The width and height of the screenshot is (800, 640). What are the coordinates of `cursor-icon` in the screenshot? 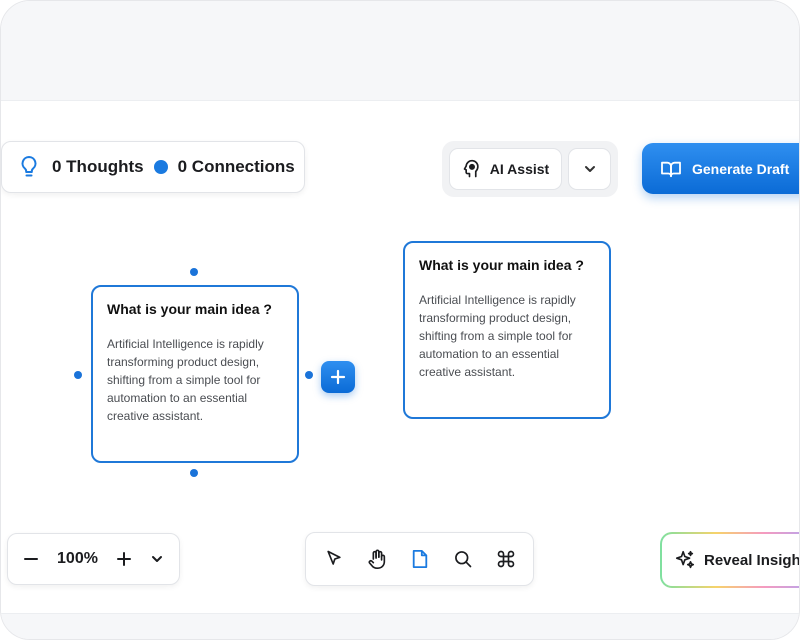 It's located at (333, 557).